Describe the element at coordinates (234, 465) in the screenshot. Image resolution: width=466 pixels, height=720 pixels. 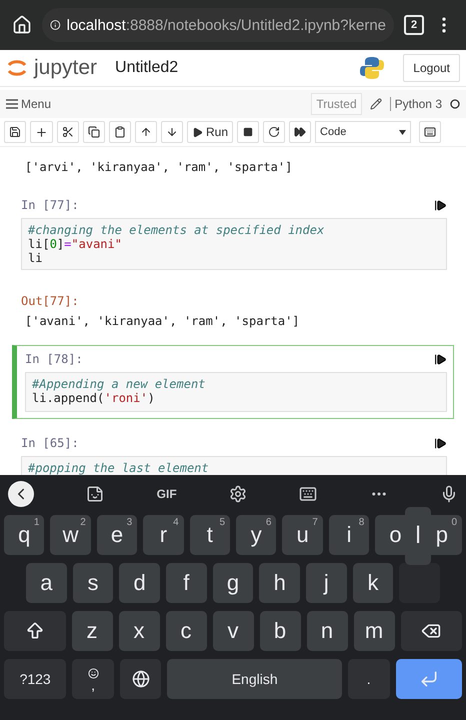
I see `code-editor: #popping the last element` at that location.